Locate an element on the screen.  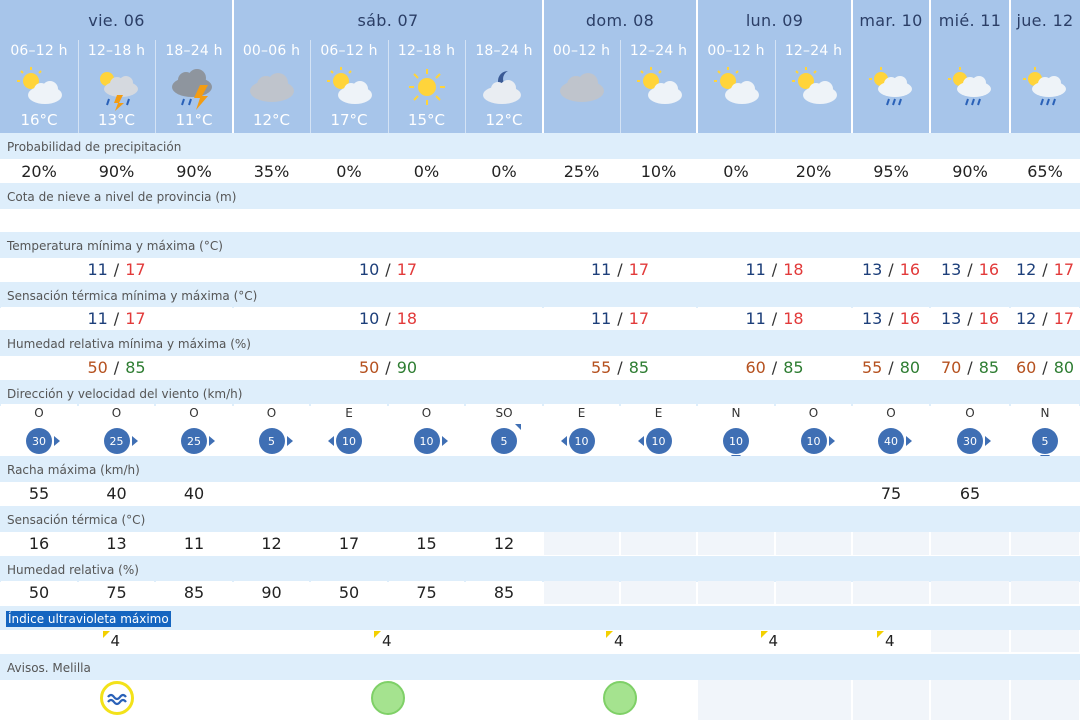
day-label: sáb. 07 is located at coordinates (388, 20).